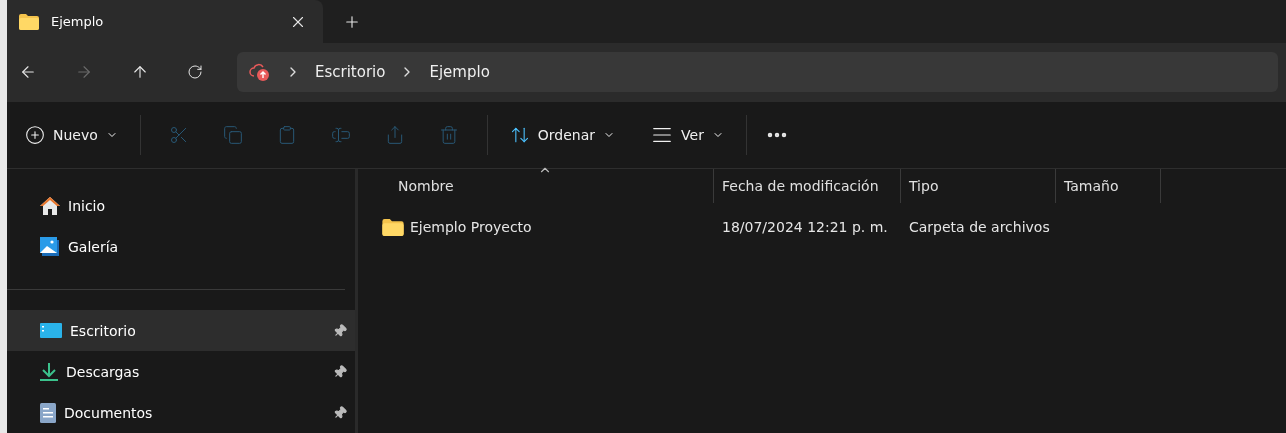  What do you see at coordinates (48, 412) in the screenshot?
I see `document-icon` at bounding box center [48, 412].